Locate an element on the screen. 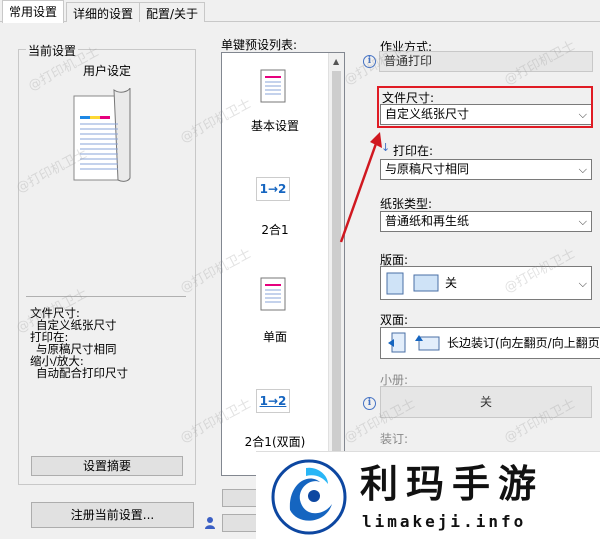  paper-type-select: 普通纸和再生纸 ⌵ is located at coordinates (486, 221).